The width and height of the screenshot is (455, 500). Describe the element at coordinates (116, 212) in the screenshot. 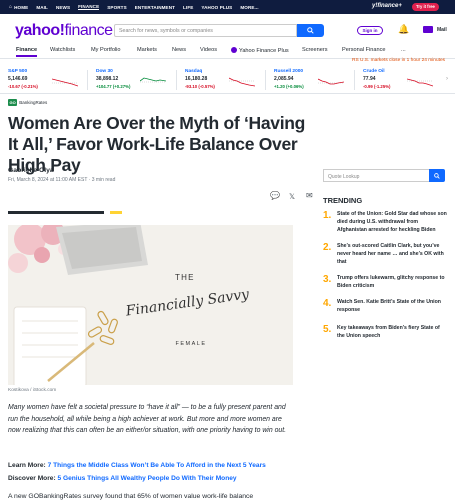

I see `decorative-bar-yellow` at that location.